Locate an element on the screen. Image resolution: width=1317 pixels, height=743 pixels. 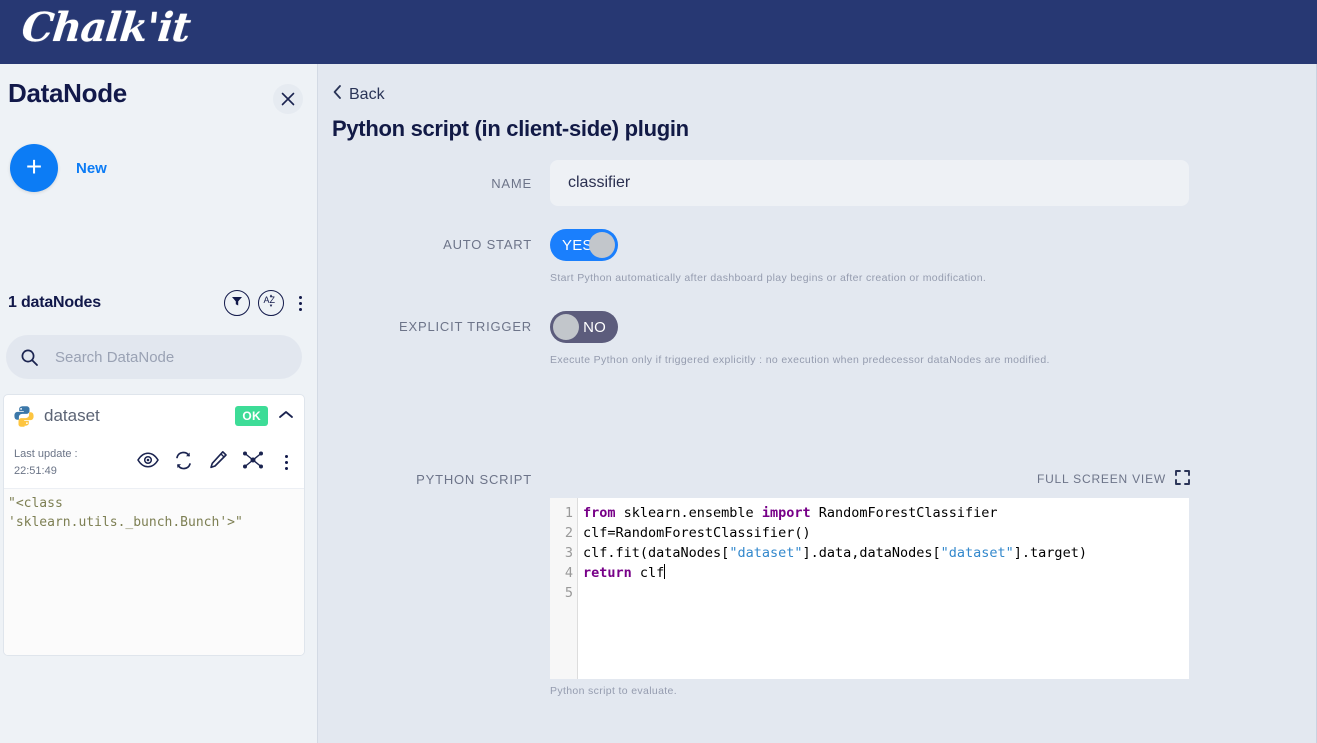
search-datanode-box is located at coordinates (154, 357).